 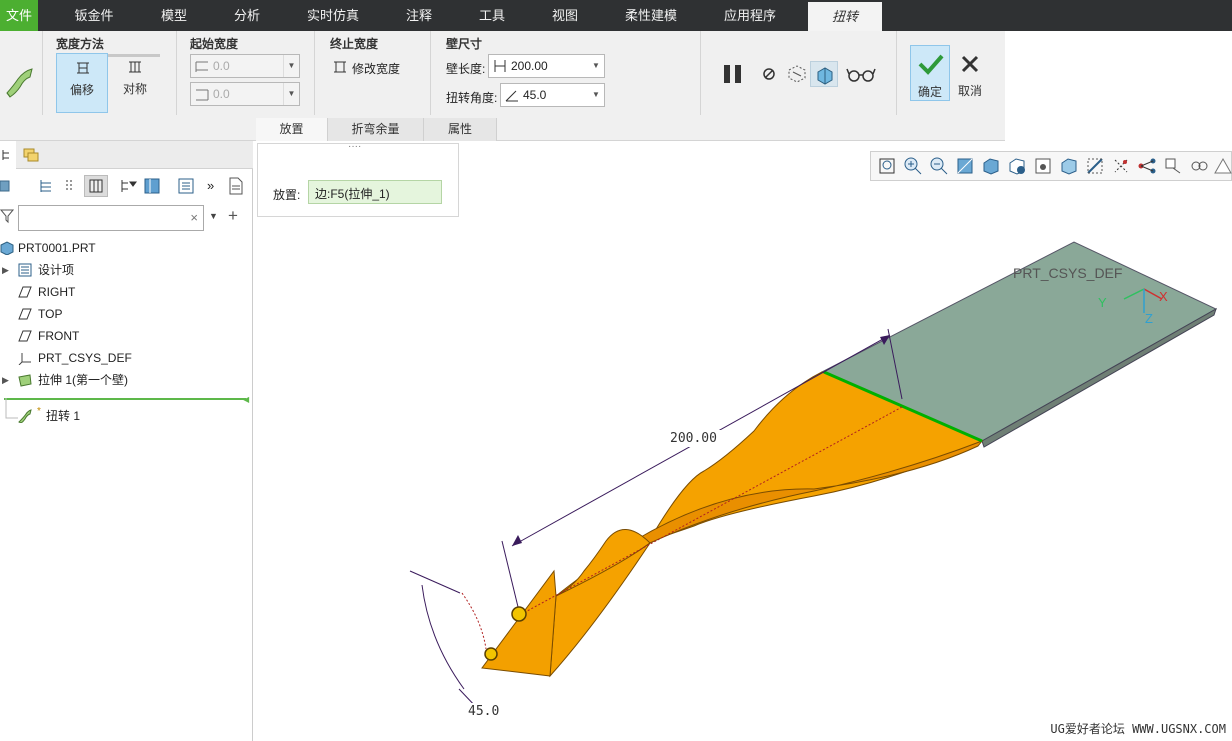 What do you see at coordinates (769, 74) in the screenshot?
I see `no-preview-icon` at bounding box center [769, 74].